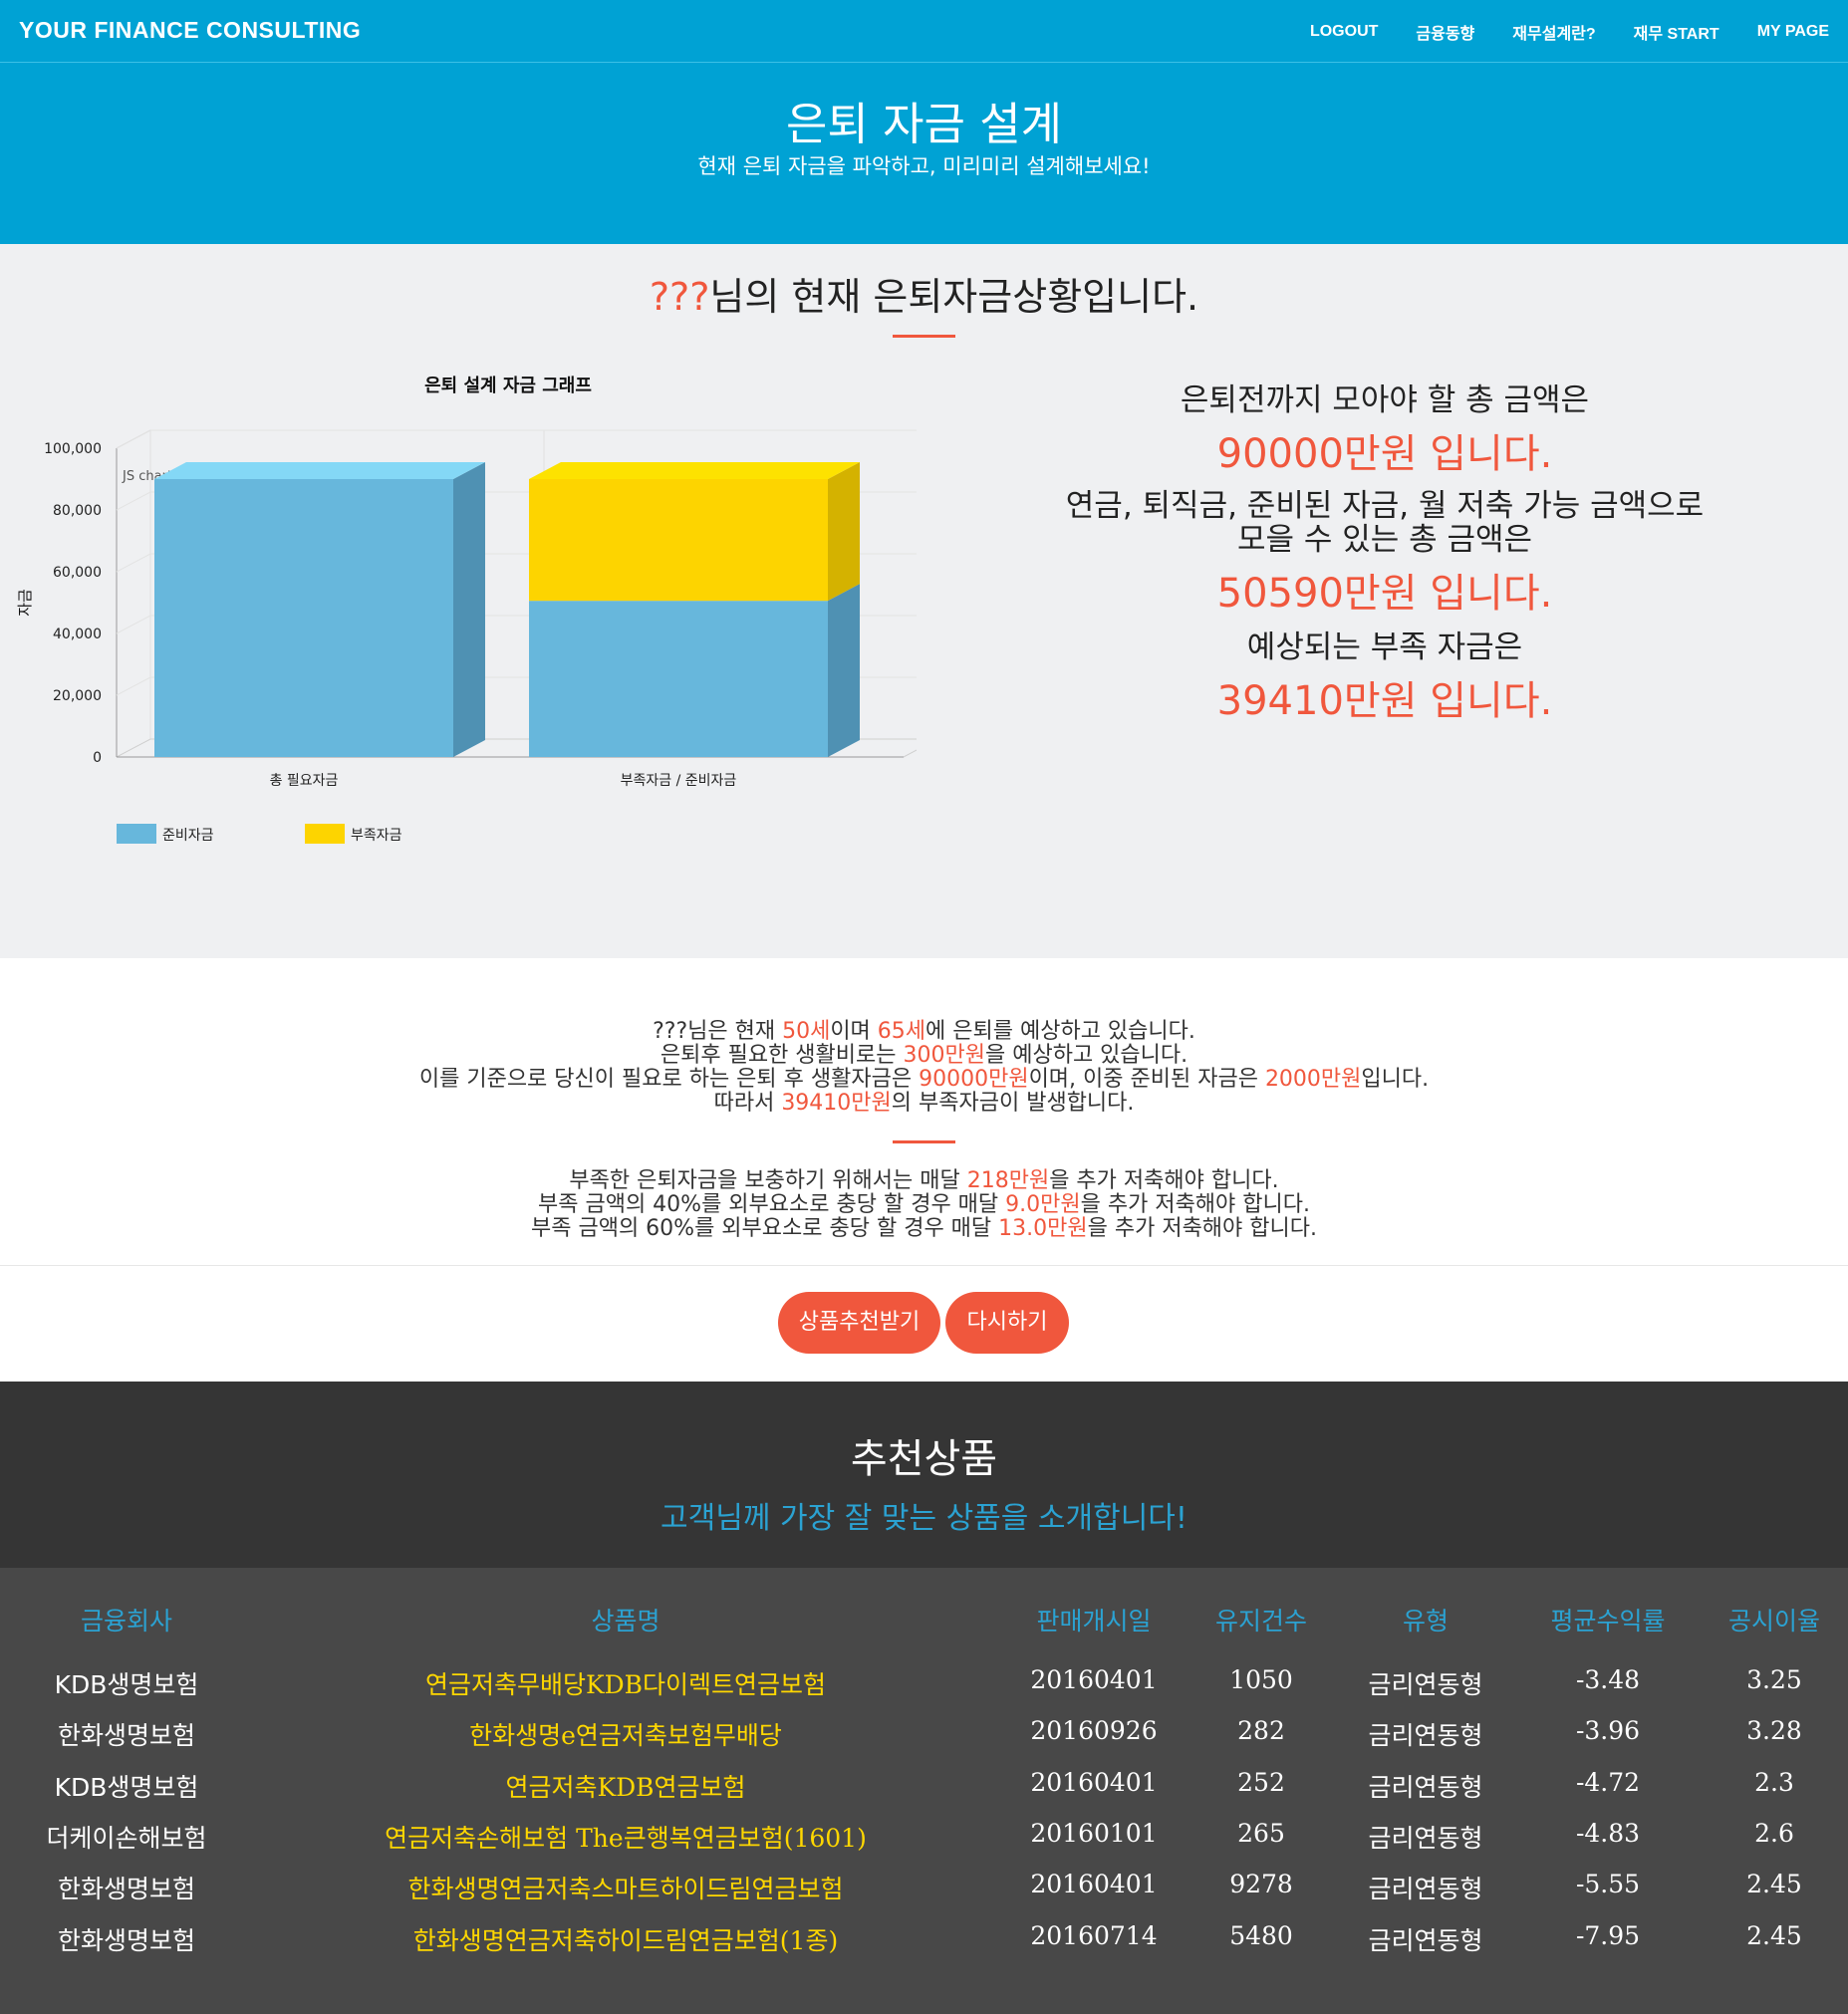 This screenshot has height=2014, width=1848. Describe the element at coordinates (944, 1055) in the screenshot. I see `highlight-value: 300만원` at that location.